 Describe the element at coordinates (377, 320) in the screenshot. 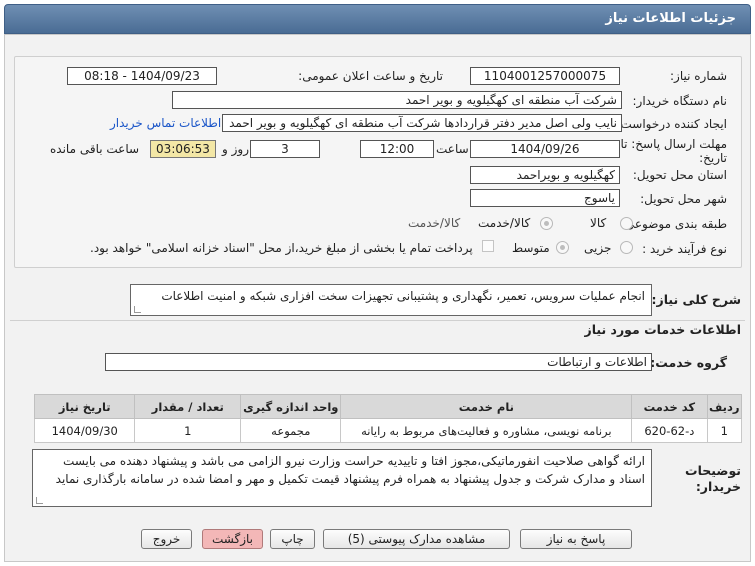

I see `divider` at that location.